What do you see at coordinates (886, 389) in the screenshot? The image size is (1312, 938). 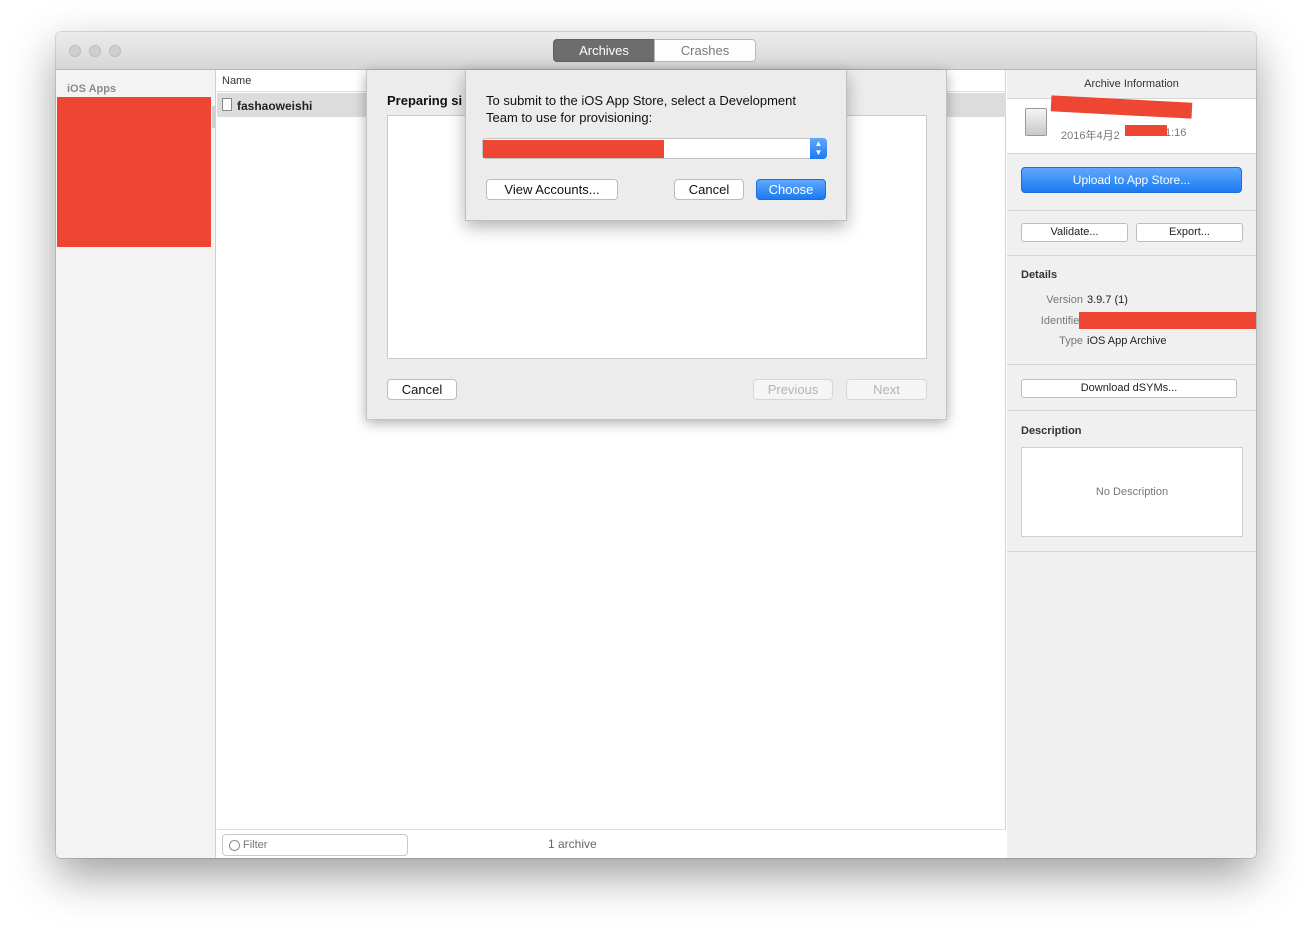 I see `next-button: Next` at bounding box center [886, 389].